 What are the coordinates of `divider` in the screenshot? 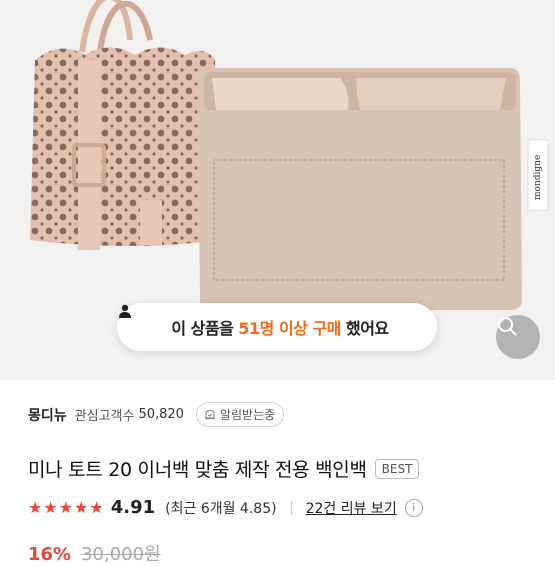 It's located at (291, 507).